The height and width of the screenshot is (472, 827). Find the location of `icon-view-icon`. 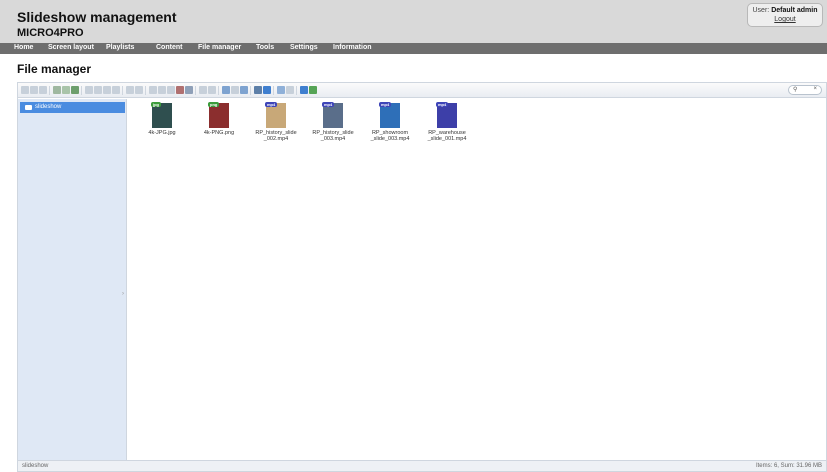

icon-view-icon is located at coordinates (304, 90).